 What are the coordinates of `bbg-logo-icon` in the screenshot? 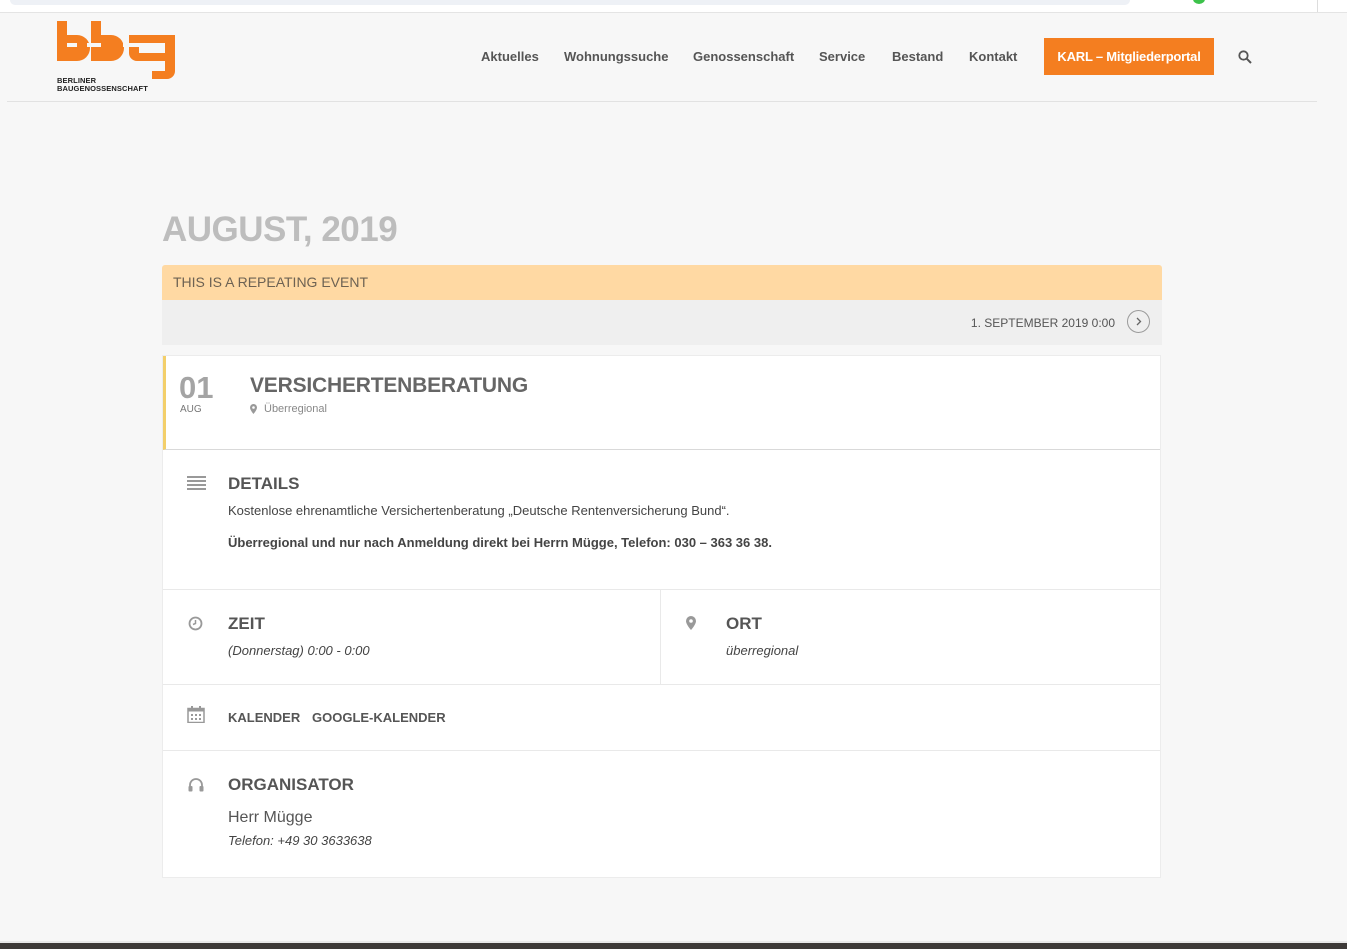 It's located at (116, 50).